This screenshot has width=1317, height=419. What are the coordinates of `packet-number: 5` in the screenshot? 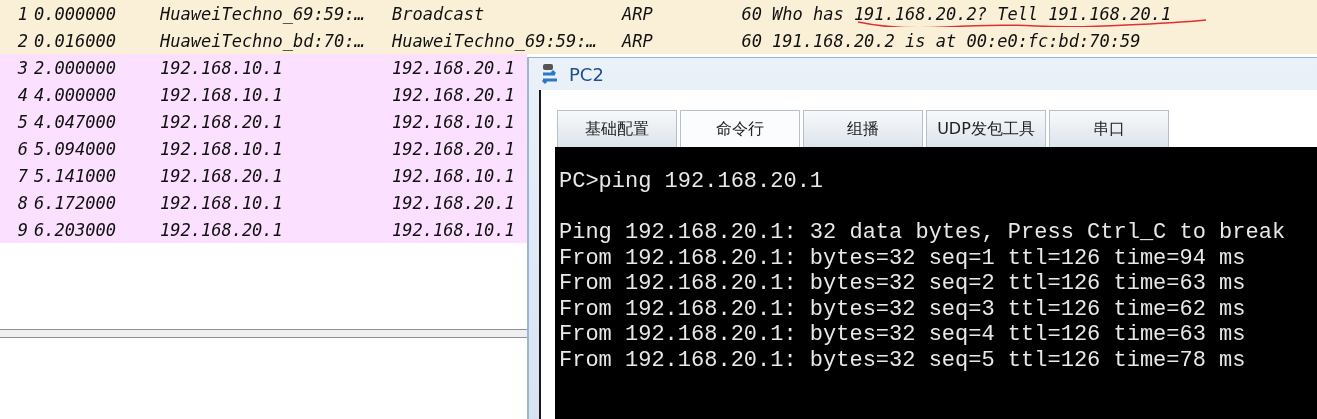 It's located at (22, 121).